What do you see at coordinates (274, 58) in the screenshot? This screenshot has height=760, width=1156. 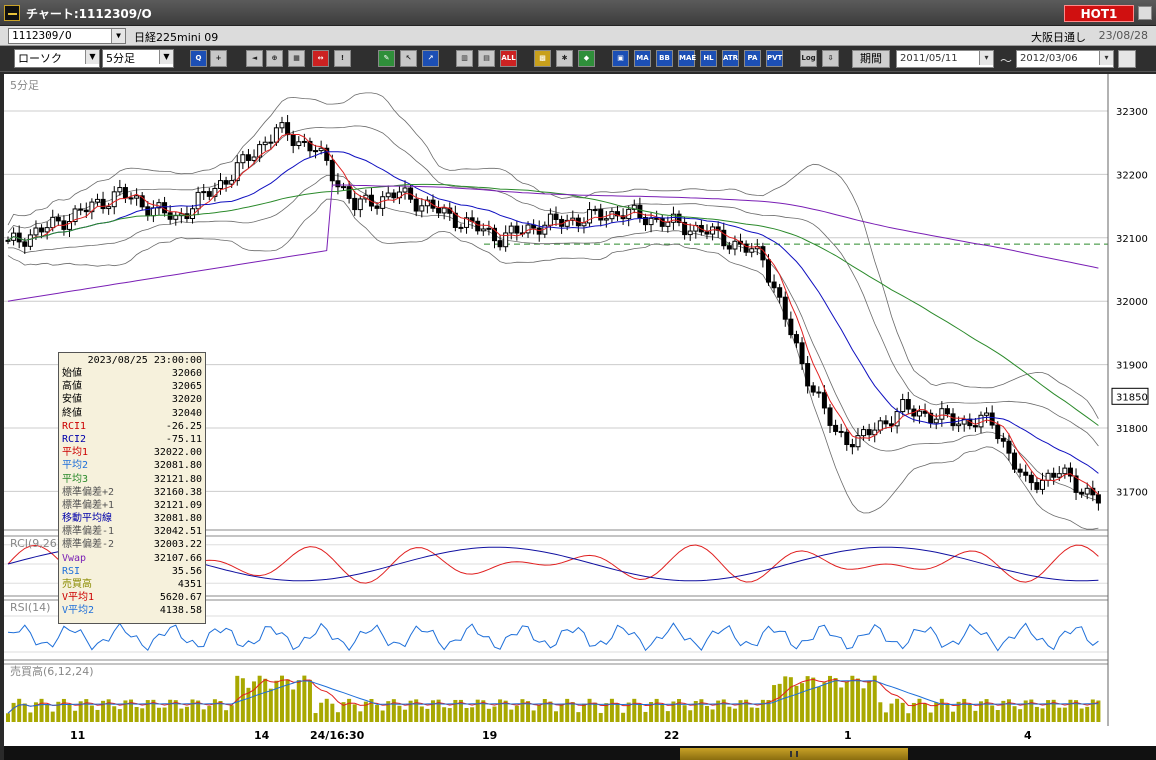 I see `magnify-icon: ⊕` at bounding box center [274, 58].